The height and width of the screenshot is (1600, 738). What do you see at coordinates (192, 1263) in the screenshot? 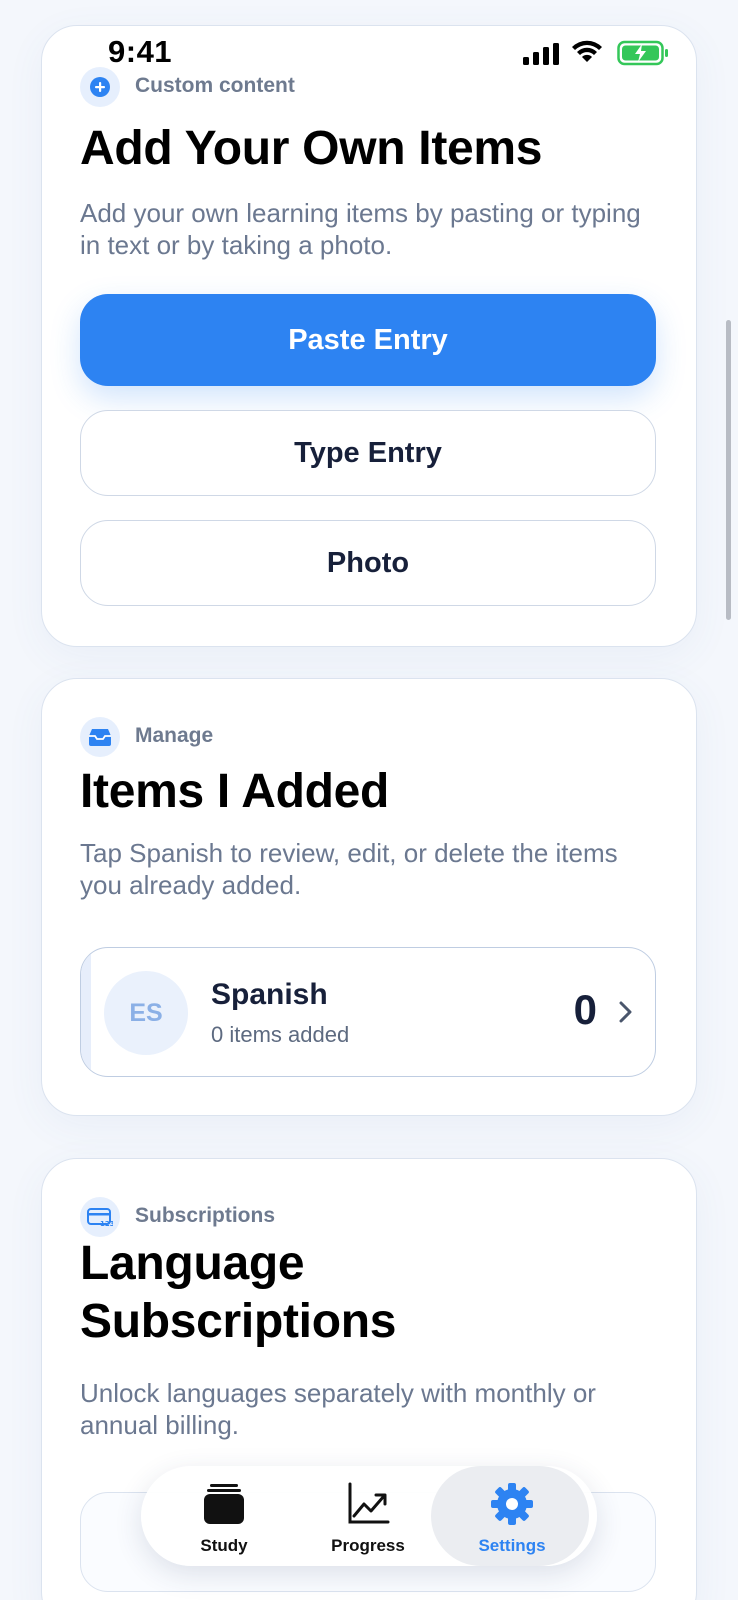
I see `section-title-line1: Language` at bounding box center [192, 1263].